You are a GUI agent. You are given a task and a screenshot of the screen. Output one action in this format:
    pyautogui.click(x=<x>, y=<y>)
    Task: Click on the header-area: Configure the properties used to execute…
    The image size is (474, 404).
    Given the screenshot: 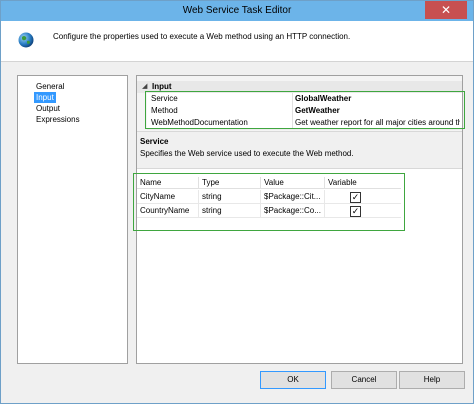 What is the action you would take?
    pyautogui.click(x=237, y=41)
    